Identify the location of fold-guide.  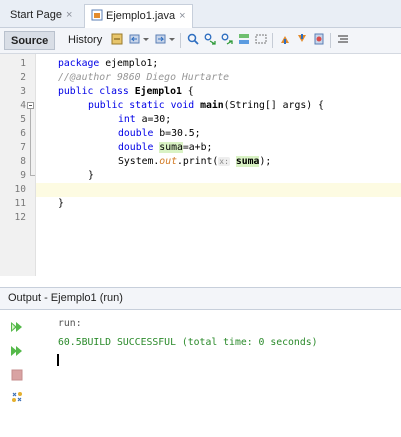
(30, 142).